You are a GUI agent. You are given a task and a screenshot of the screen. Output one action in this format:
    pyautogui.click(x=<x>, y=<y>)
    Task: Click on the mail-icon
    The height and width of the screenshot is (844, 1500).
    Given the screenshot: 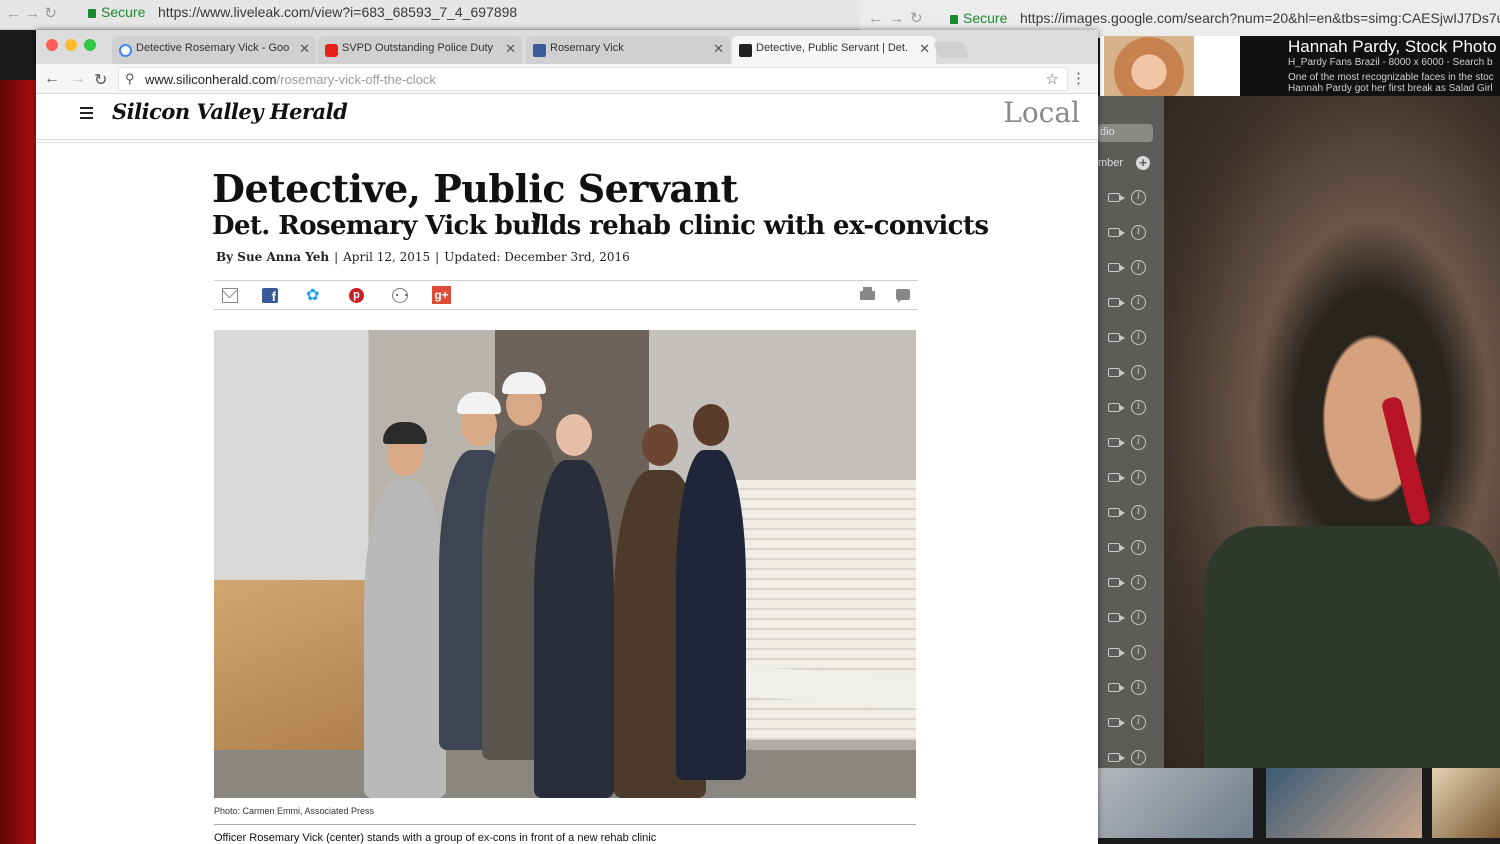 What is the action you would take?
    pyautogui.click(x=230, y=295)
    